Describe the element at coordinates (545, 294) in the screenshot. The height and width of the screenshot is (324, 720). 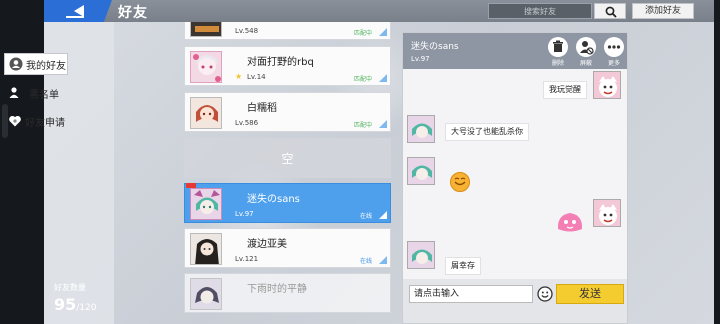
I see `emoji-button-icon` at that location.